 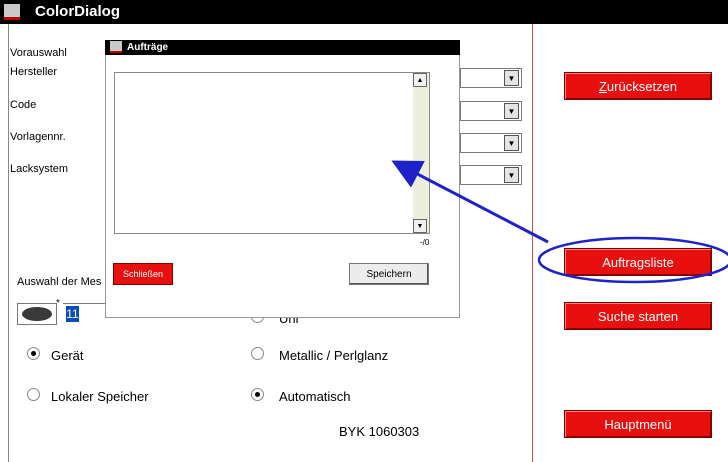 What do you see at coordinates (559, 222) in the screenshot?
I see `annotation-overlay` at bounding box center [559, 222].